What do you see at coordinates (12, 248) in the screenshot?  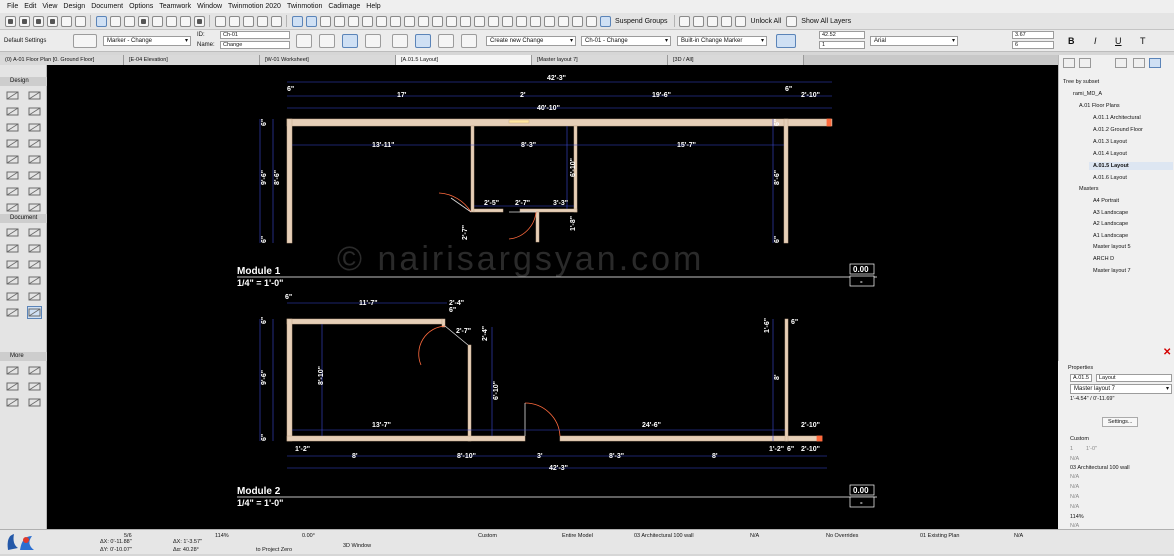 I see `text-tool-icon` at bounding box center [12, 248].